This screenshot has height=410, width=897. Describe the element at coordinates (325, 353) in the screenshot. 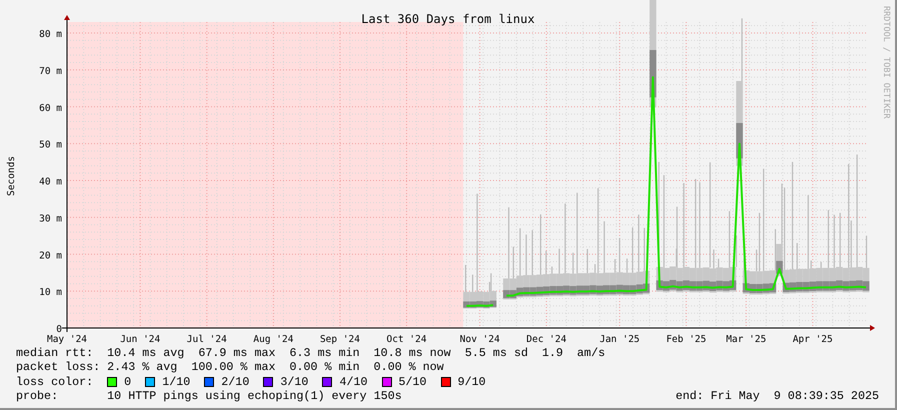

I see `legend-value: 6.3 ms min` at that location.